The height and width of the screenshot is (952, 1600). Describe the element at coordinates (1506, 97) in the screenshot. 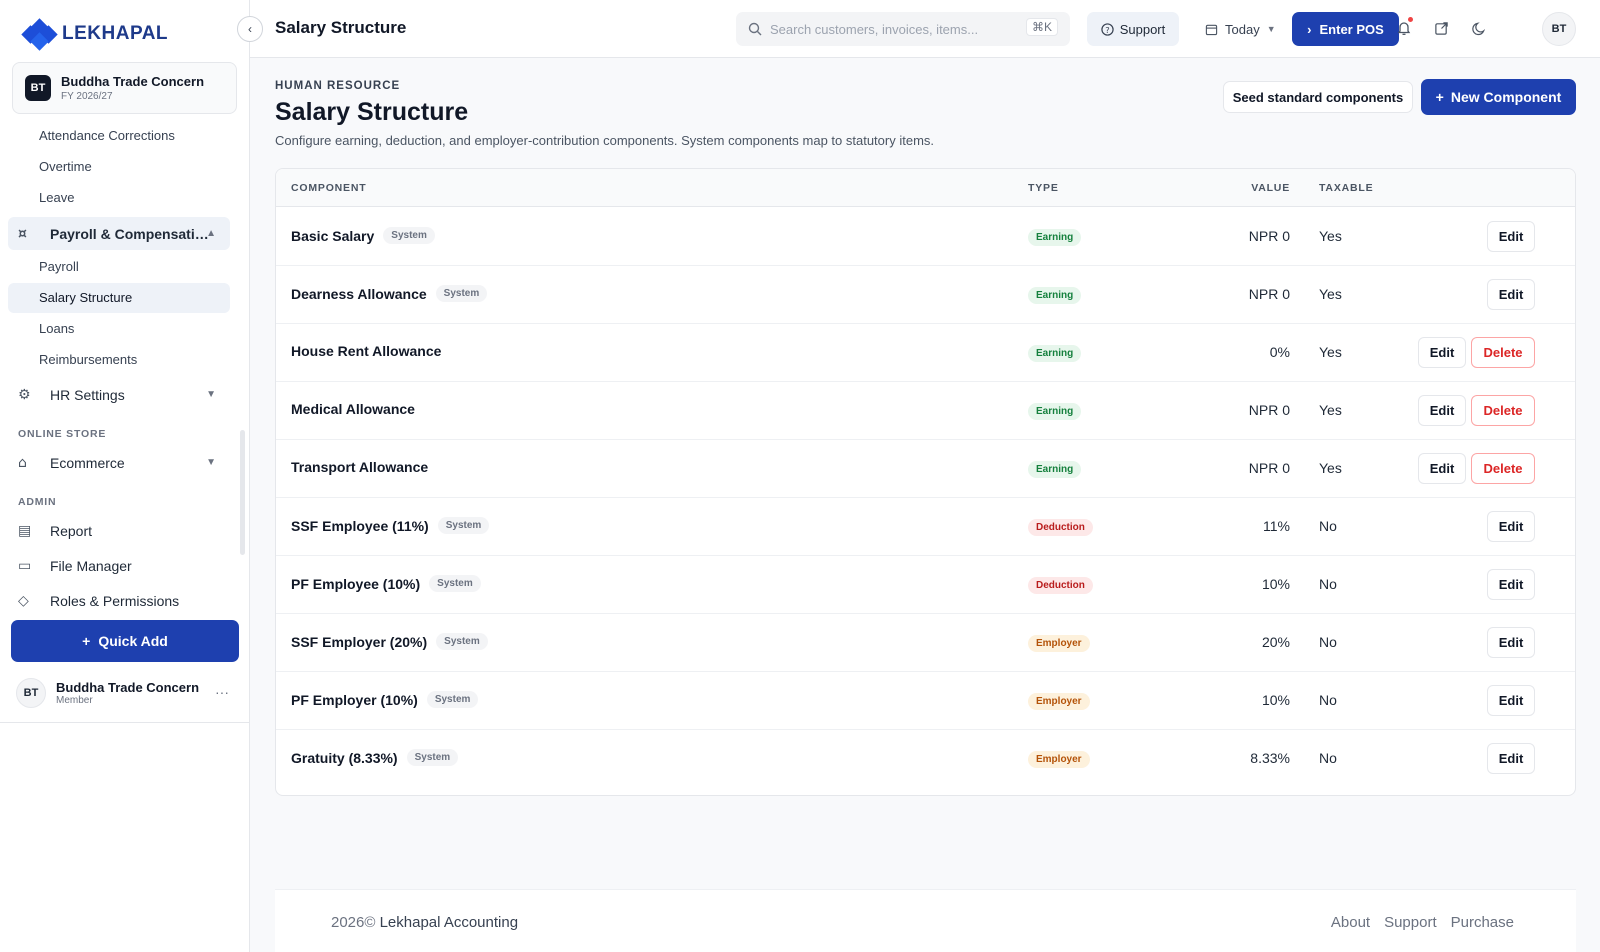

I see `new-component-label: New Component` at that location.